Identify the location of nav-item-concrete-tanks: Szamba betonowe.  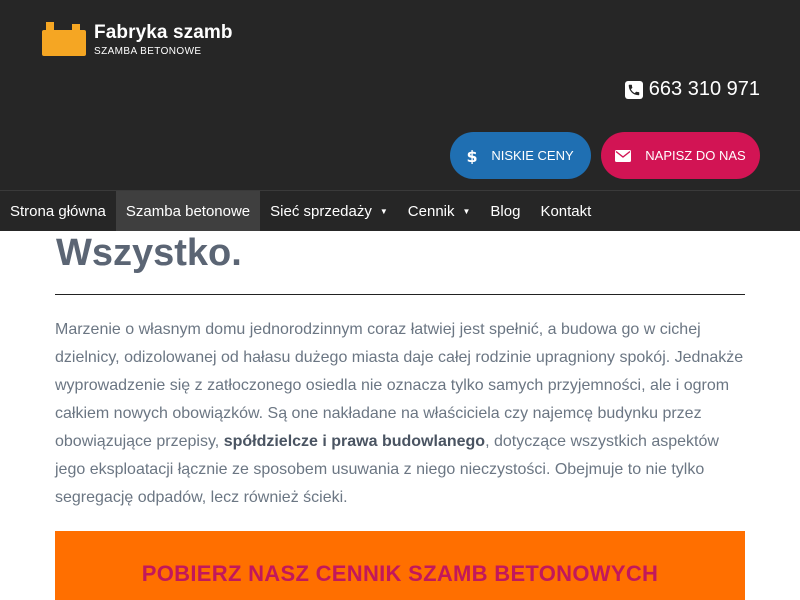
(188, 211).